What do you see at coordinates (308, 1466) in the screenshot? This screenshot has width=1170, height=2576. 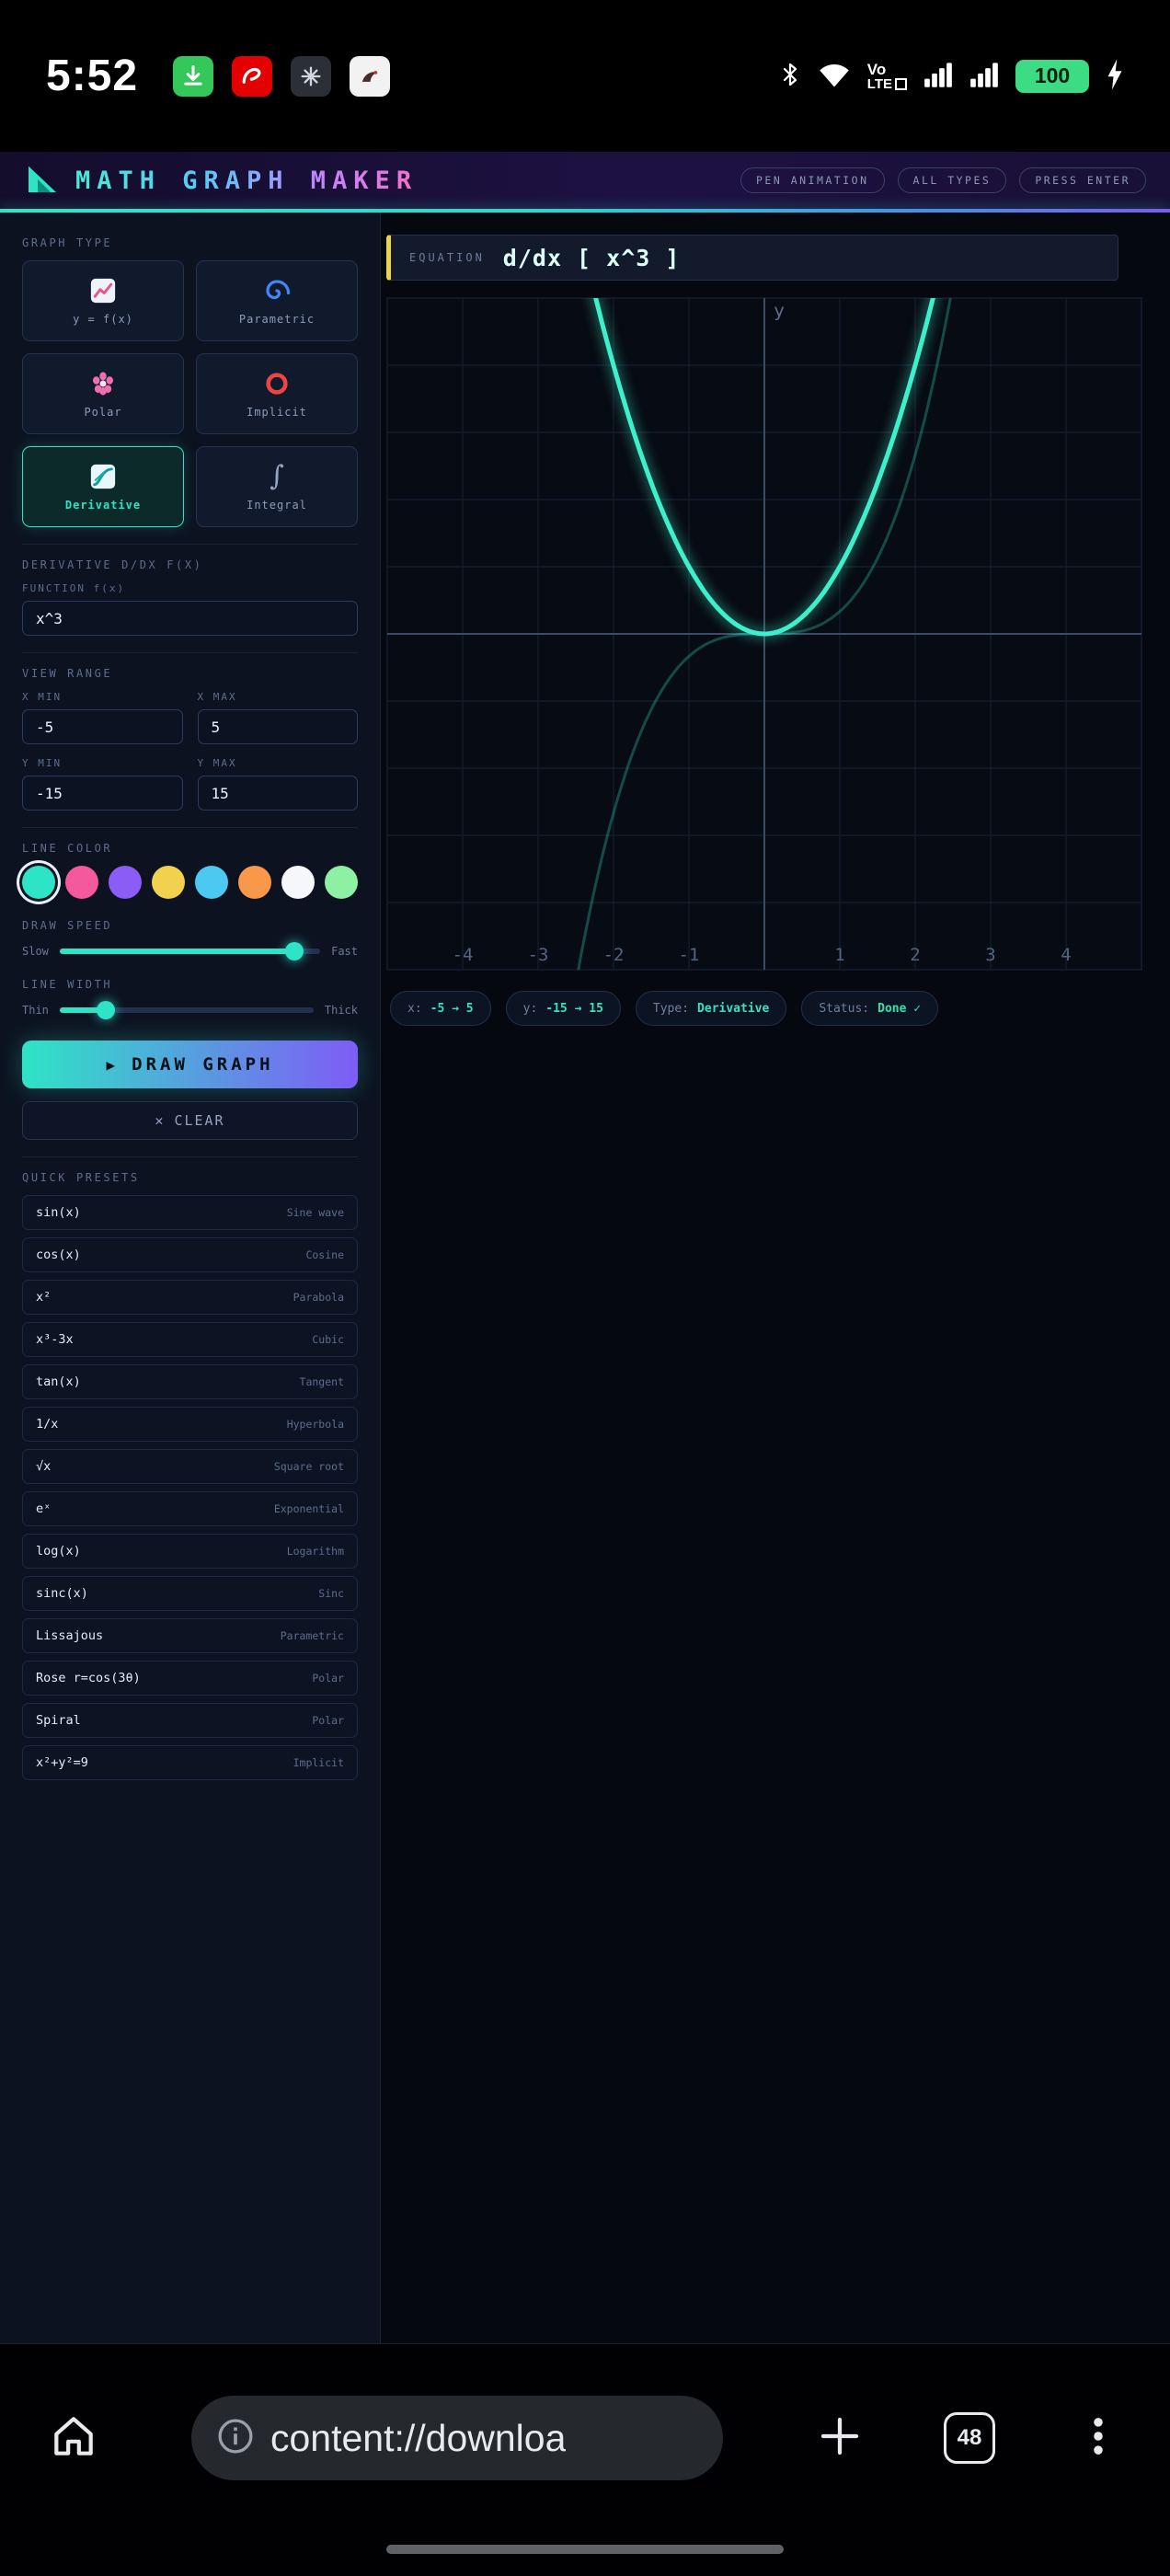 I see `preset-tag: Square root` at bounding box center [308, 1466].